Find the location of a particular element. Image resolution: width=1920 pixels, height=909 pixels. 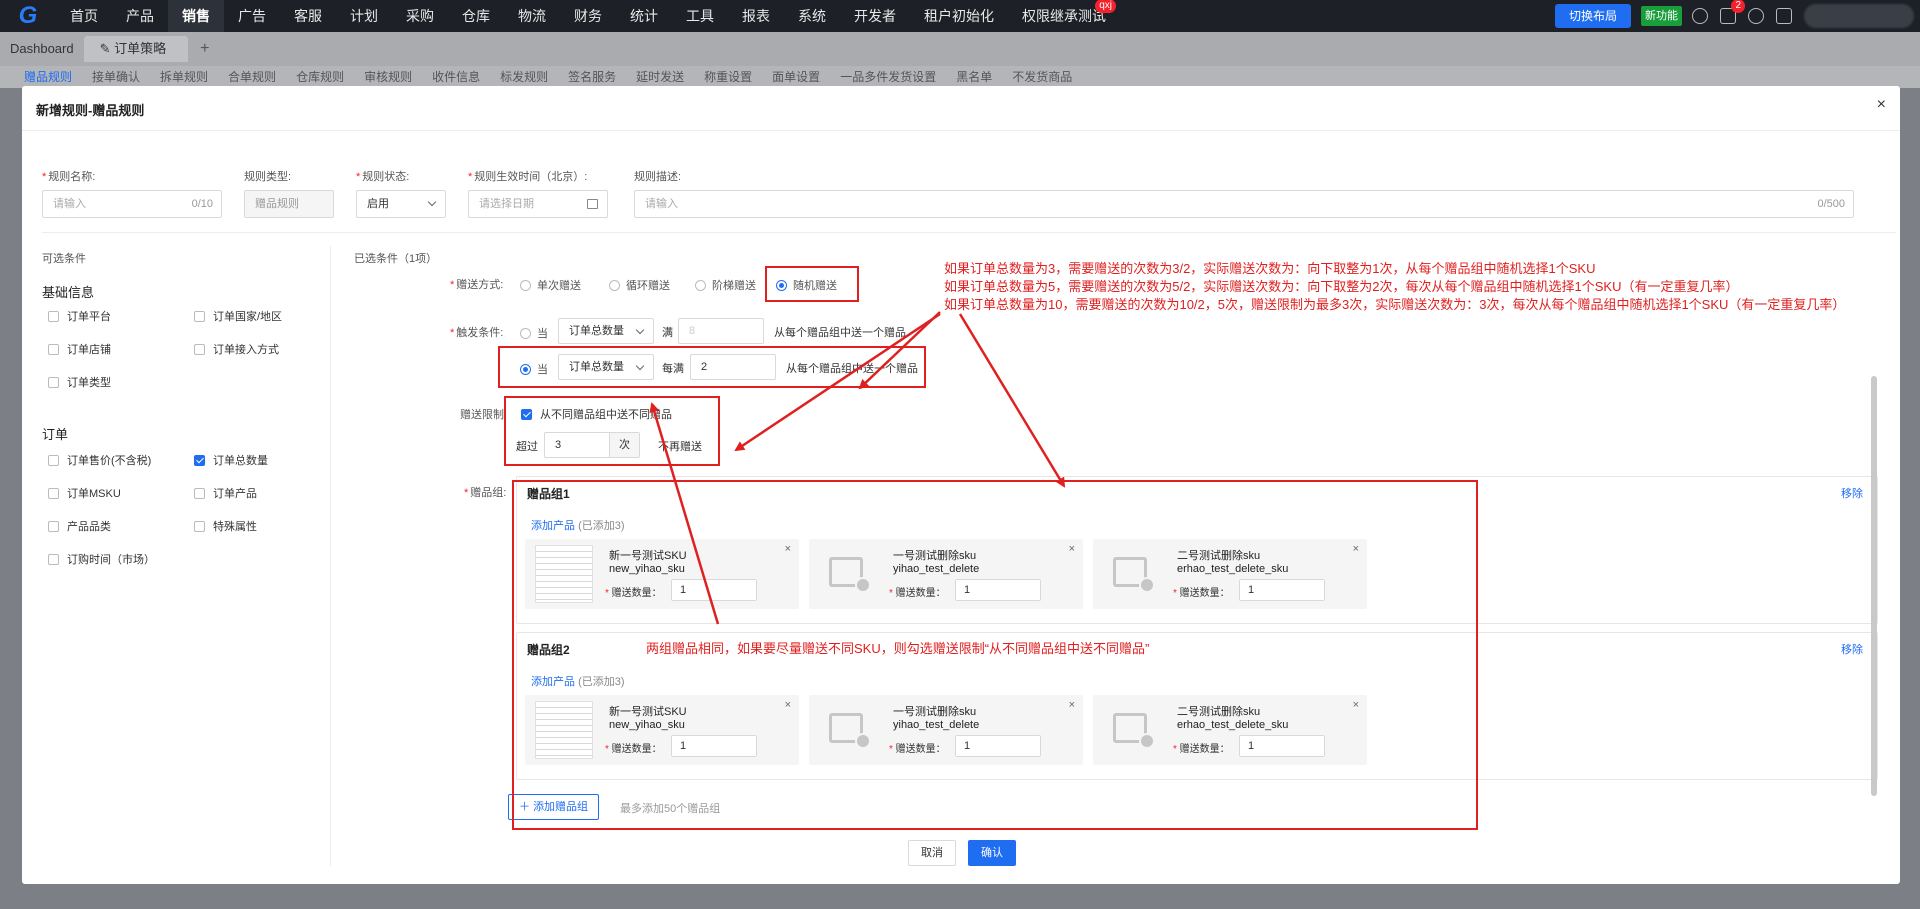

nav-item: 客服 is located at coordinates (308, 16).